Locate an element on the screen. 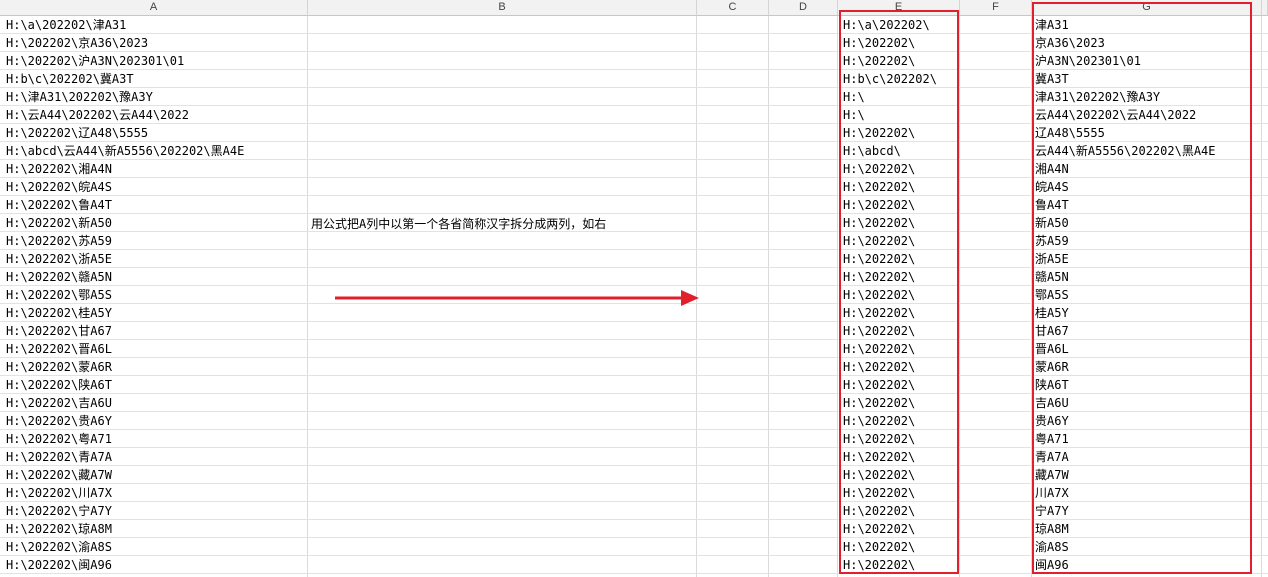 Image resolution: width=1268 pixels, height=577 pixels. cell-a: H:\202202\贵A6Y is located at coordinates (154, 421).